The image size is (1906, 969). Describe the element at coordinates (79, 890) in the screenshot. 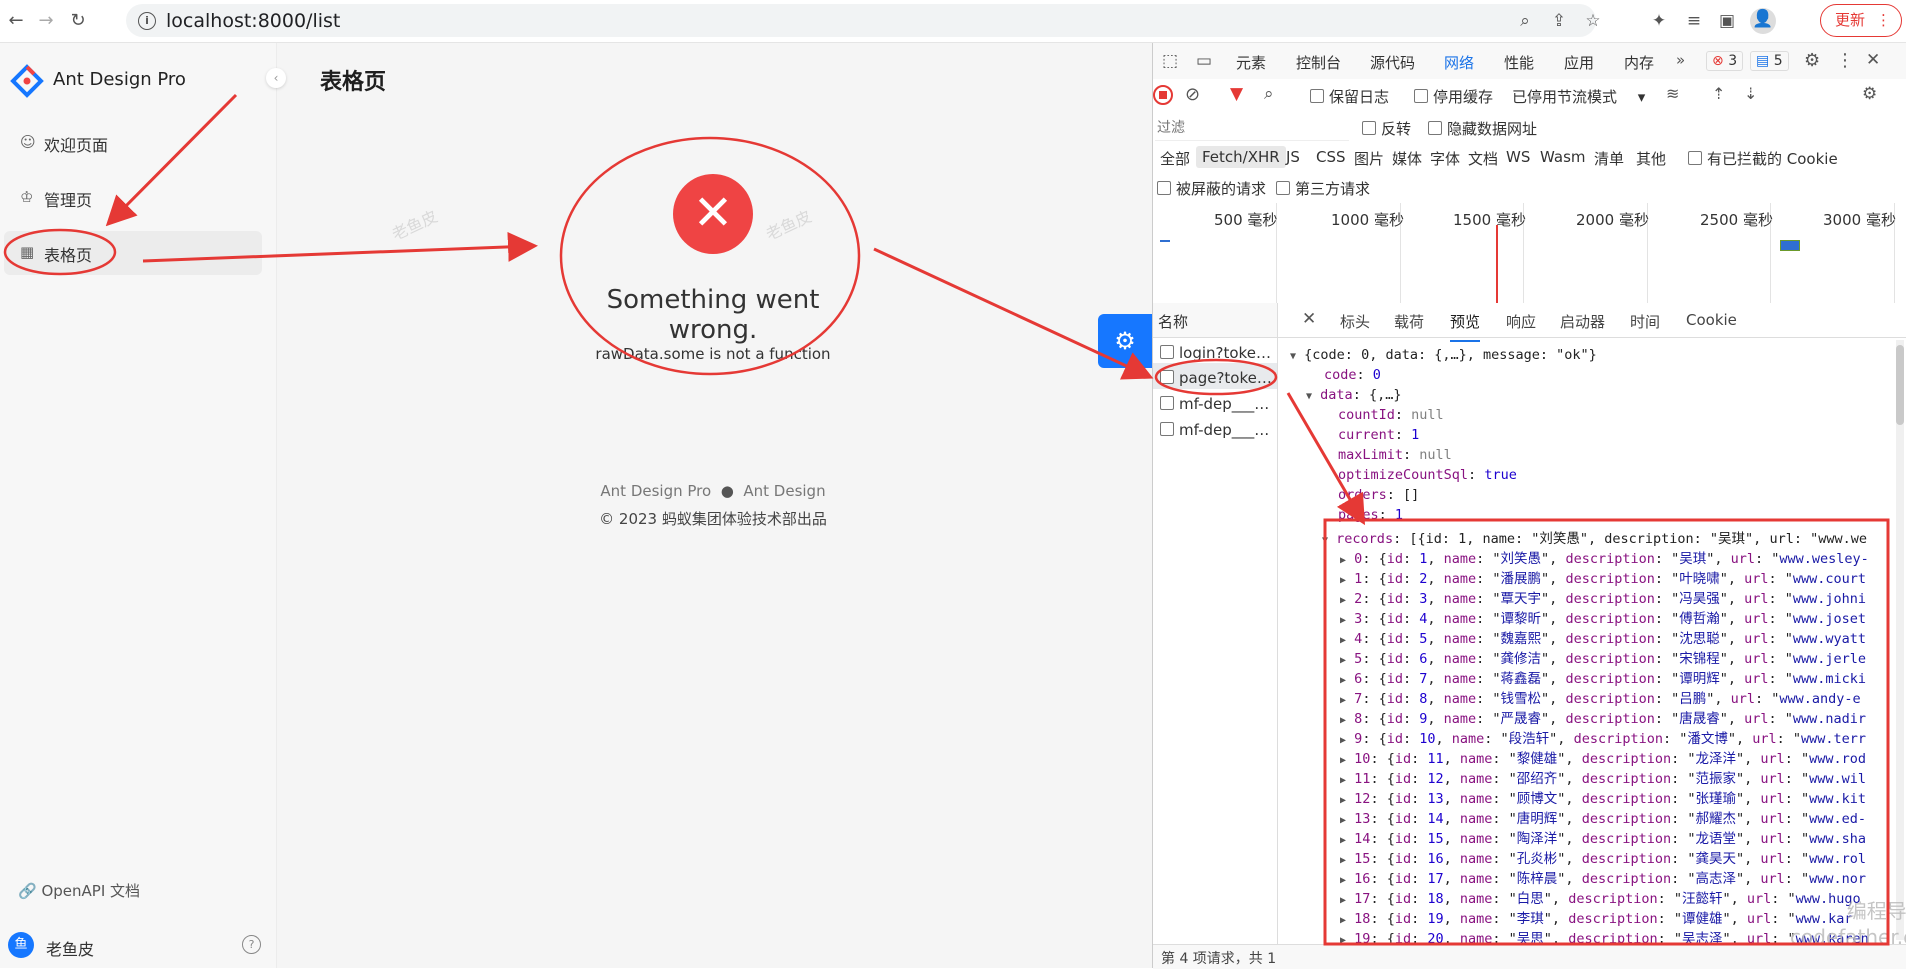

I see `openapi-doc-link: 🔗 OpenAPI 文档` at that location.